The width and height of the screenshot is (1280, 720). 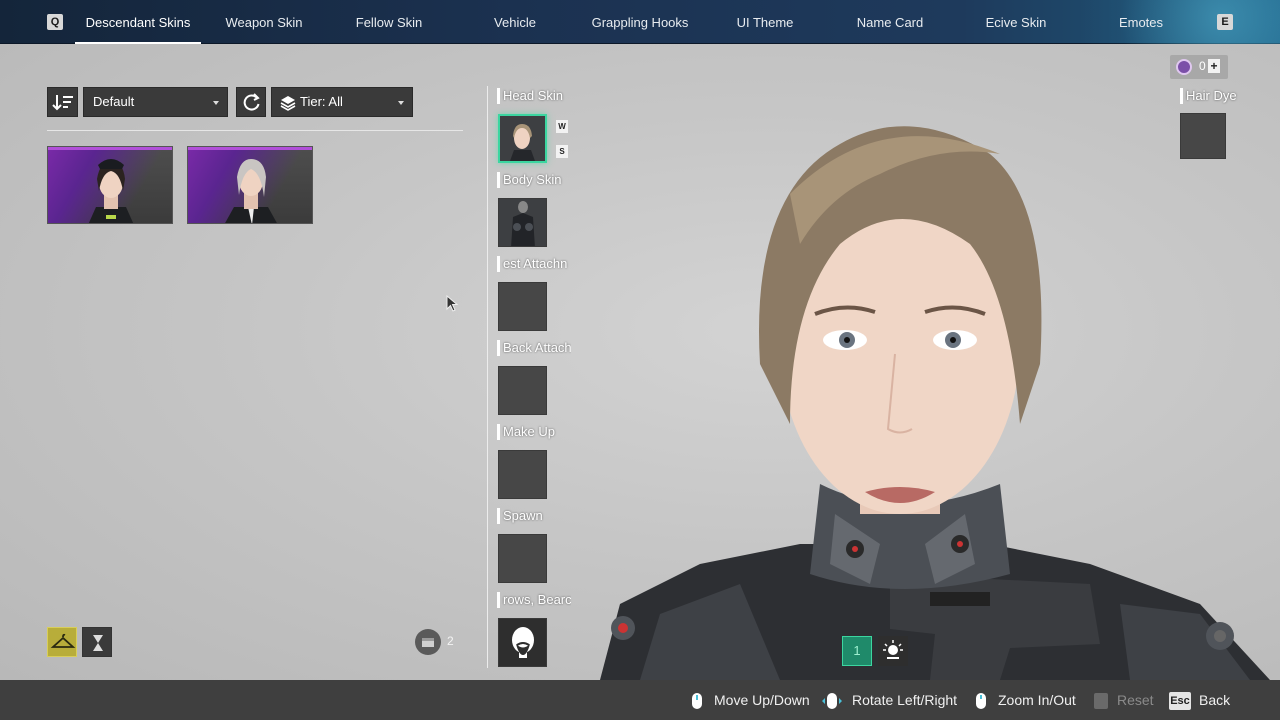 I want to click on slot-label-spawn: Spawn, so click(x=534, y=516).